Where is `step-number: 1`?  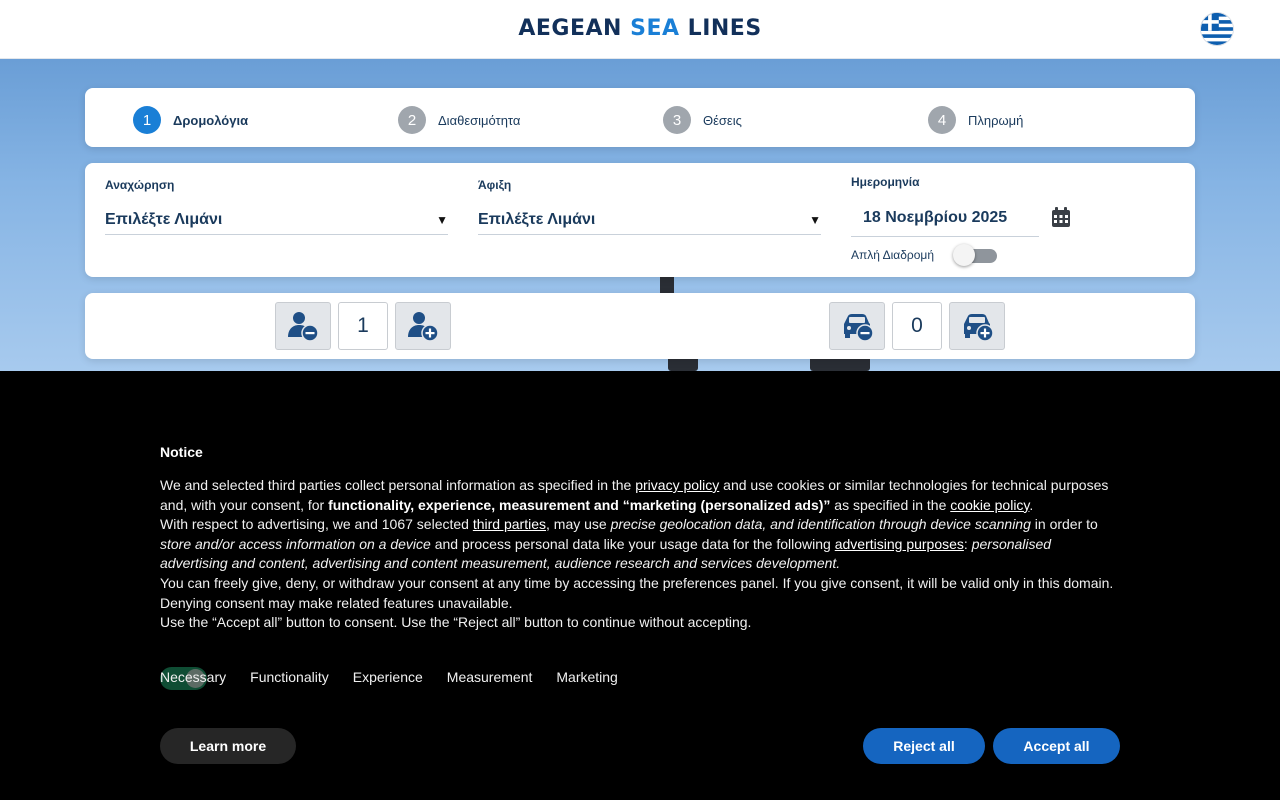
step-number: 1 is located at coordinates (147, 120).